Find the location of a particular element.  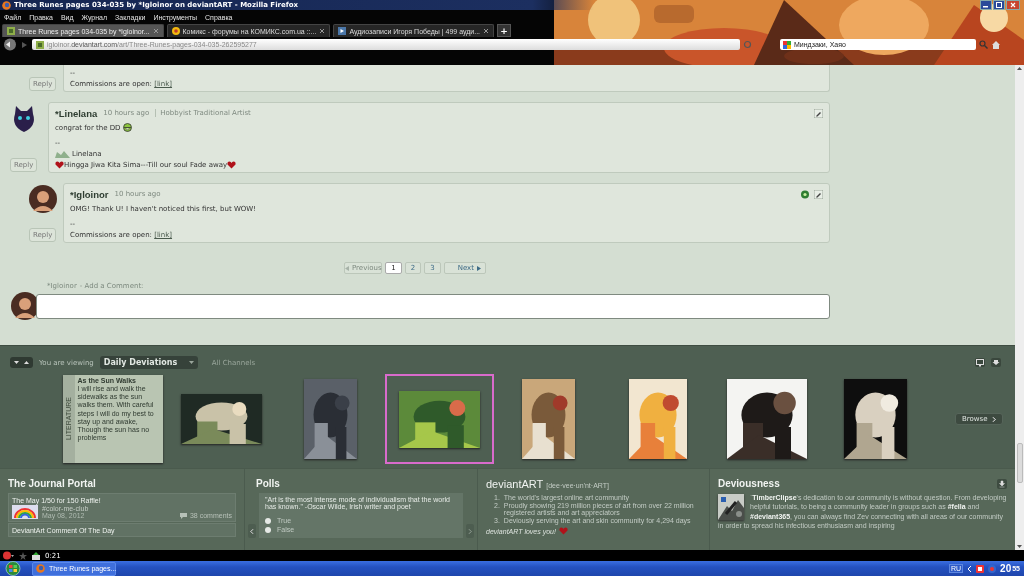

scroll-down-arrow-icon is located at coordinates (1019, 546).